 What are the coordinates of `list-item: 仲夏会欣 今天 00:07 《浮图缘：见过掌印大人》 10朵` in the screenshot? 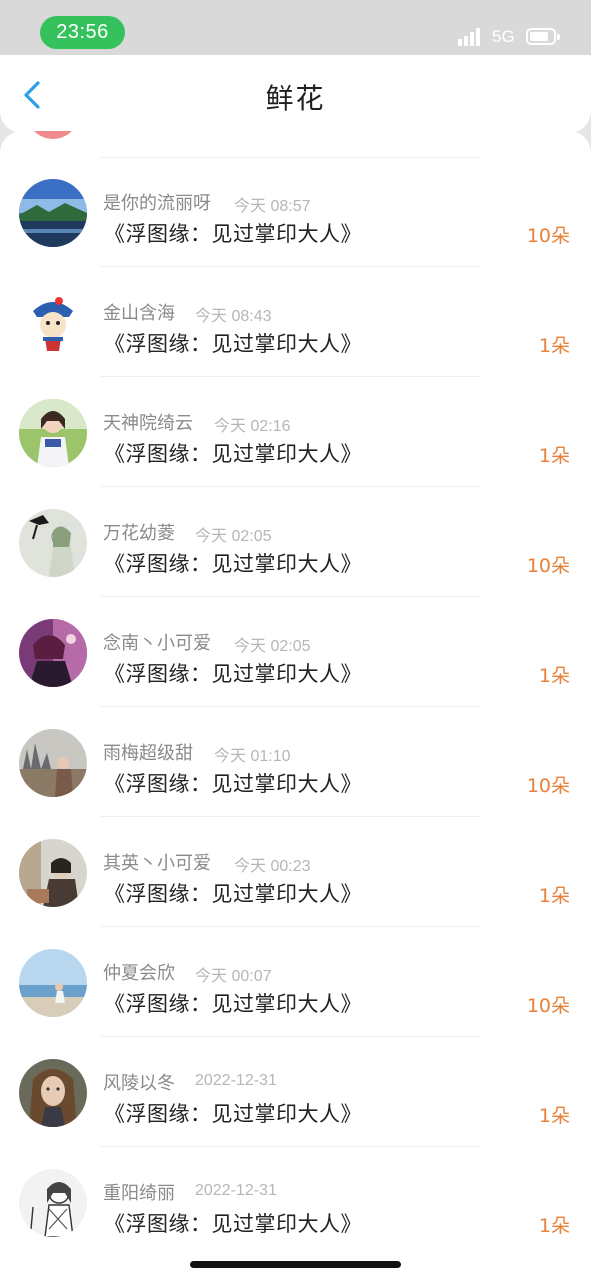 It's located at (295, 982).